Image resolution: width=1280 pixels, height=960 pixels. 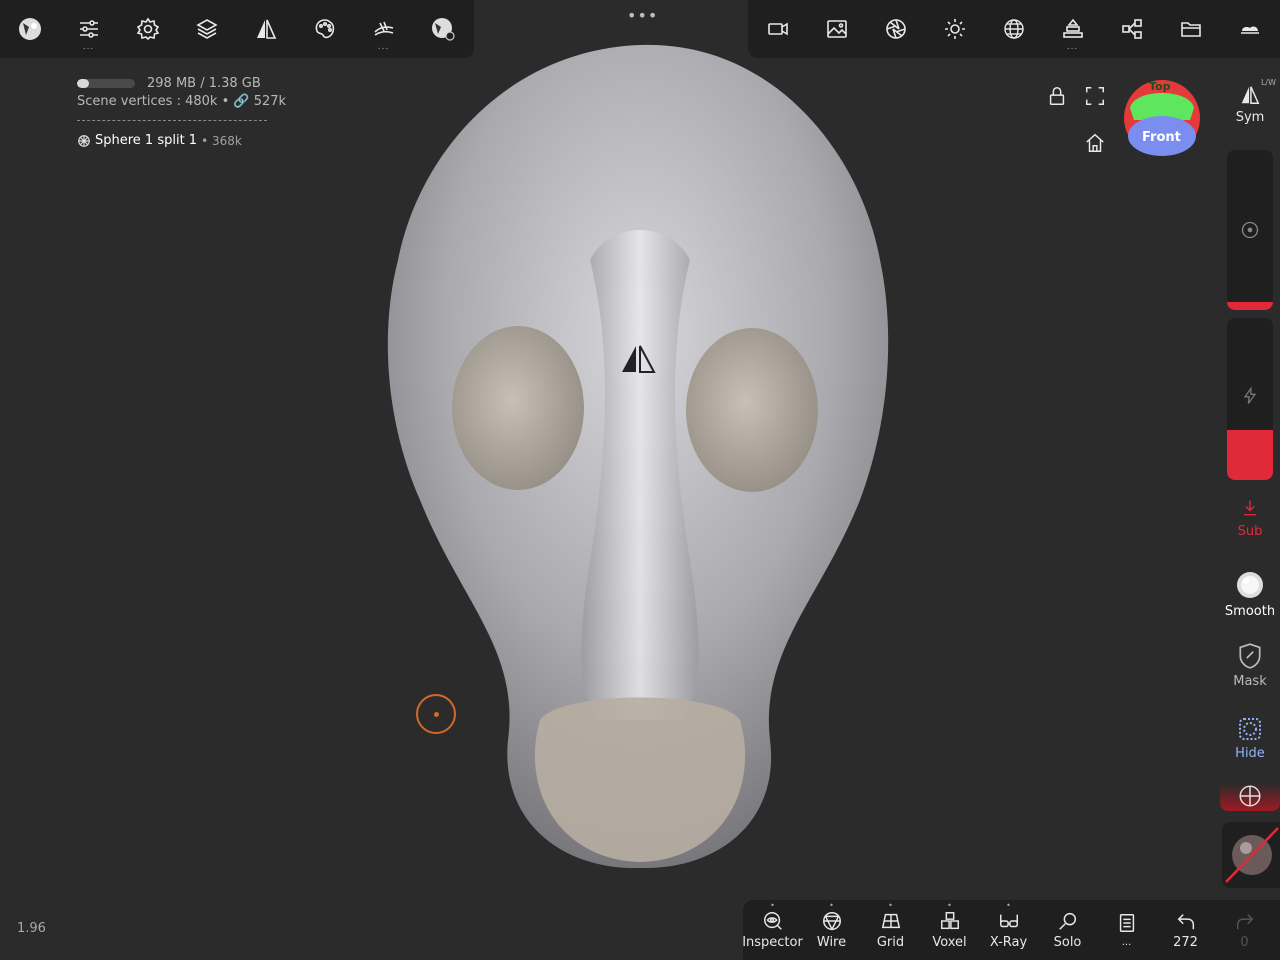 I want to click on inspector-icon, so click(x=772, y=921).